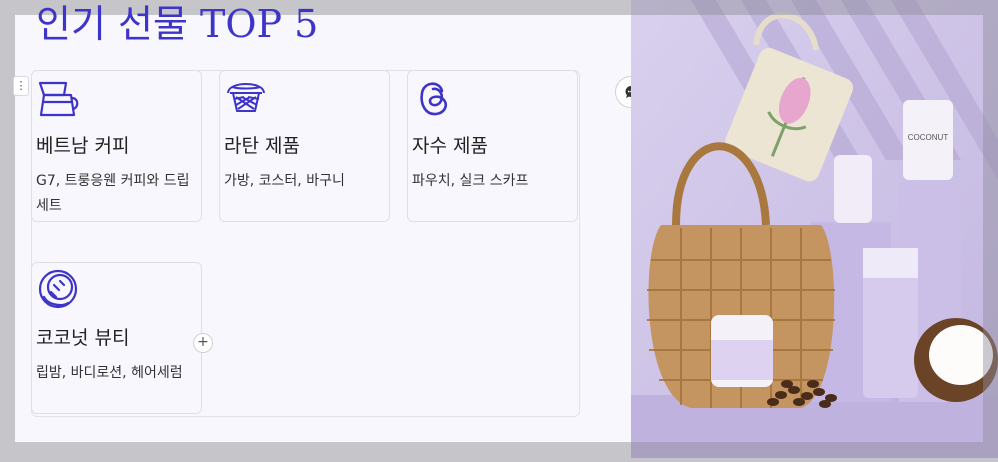 Image resolution: width=998 pixels, height=462 pixels. I want to click on card-coconut-beauty: 코코넛 뷰티 립밤, 바디로션, 헤어세럼, so click(116, 338).